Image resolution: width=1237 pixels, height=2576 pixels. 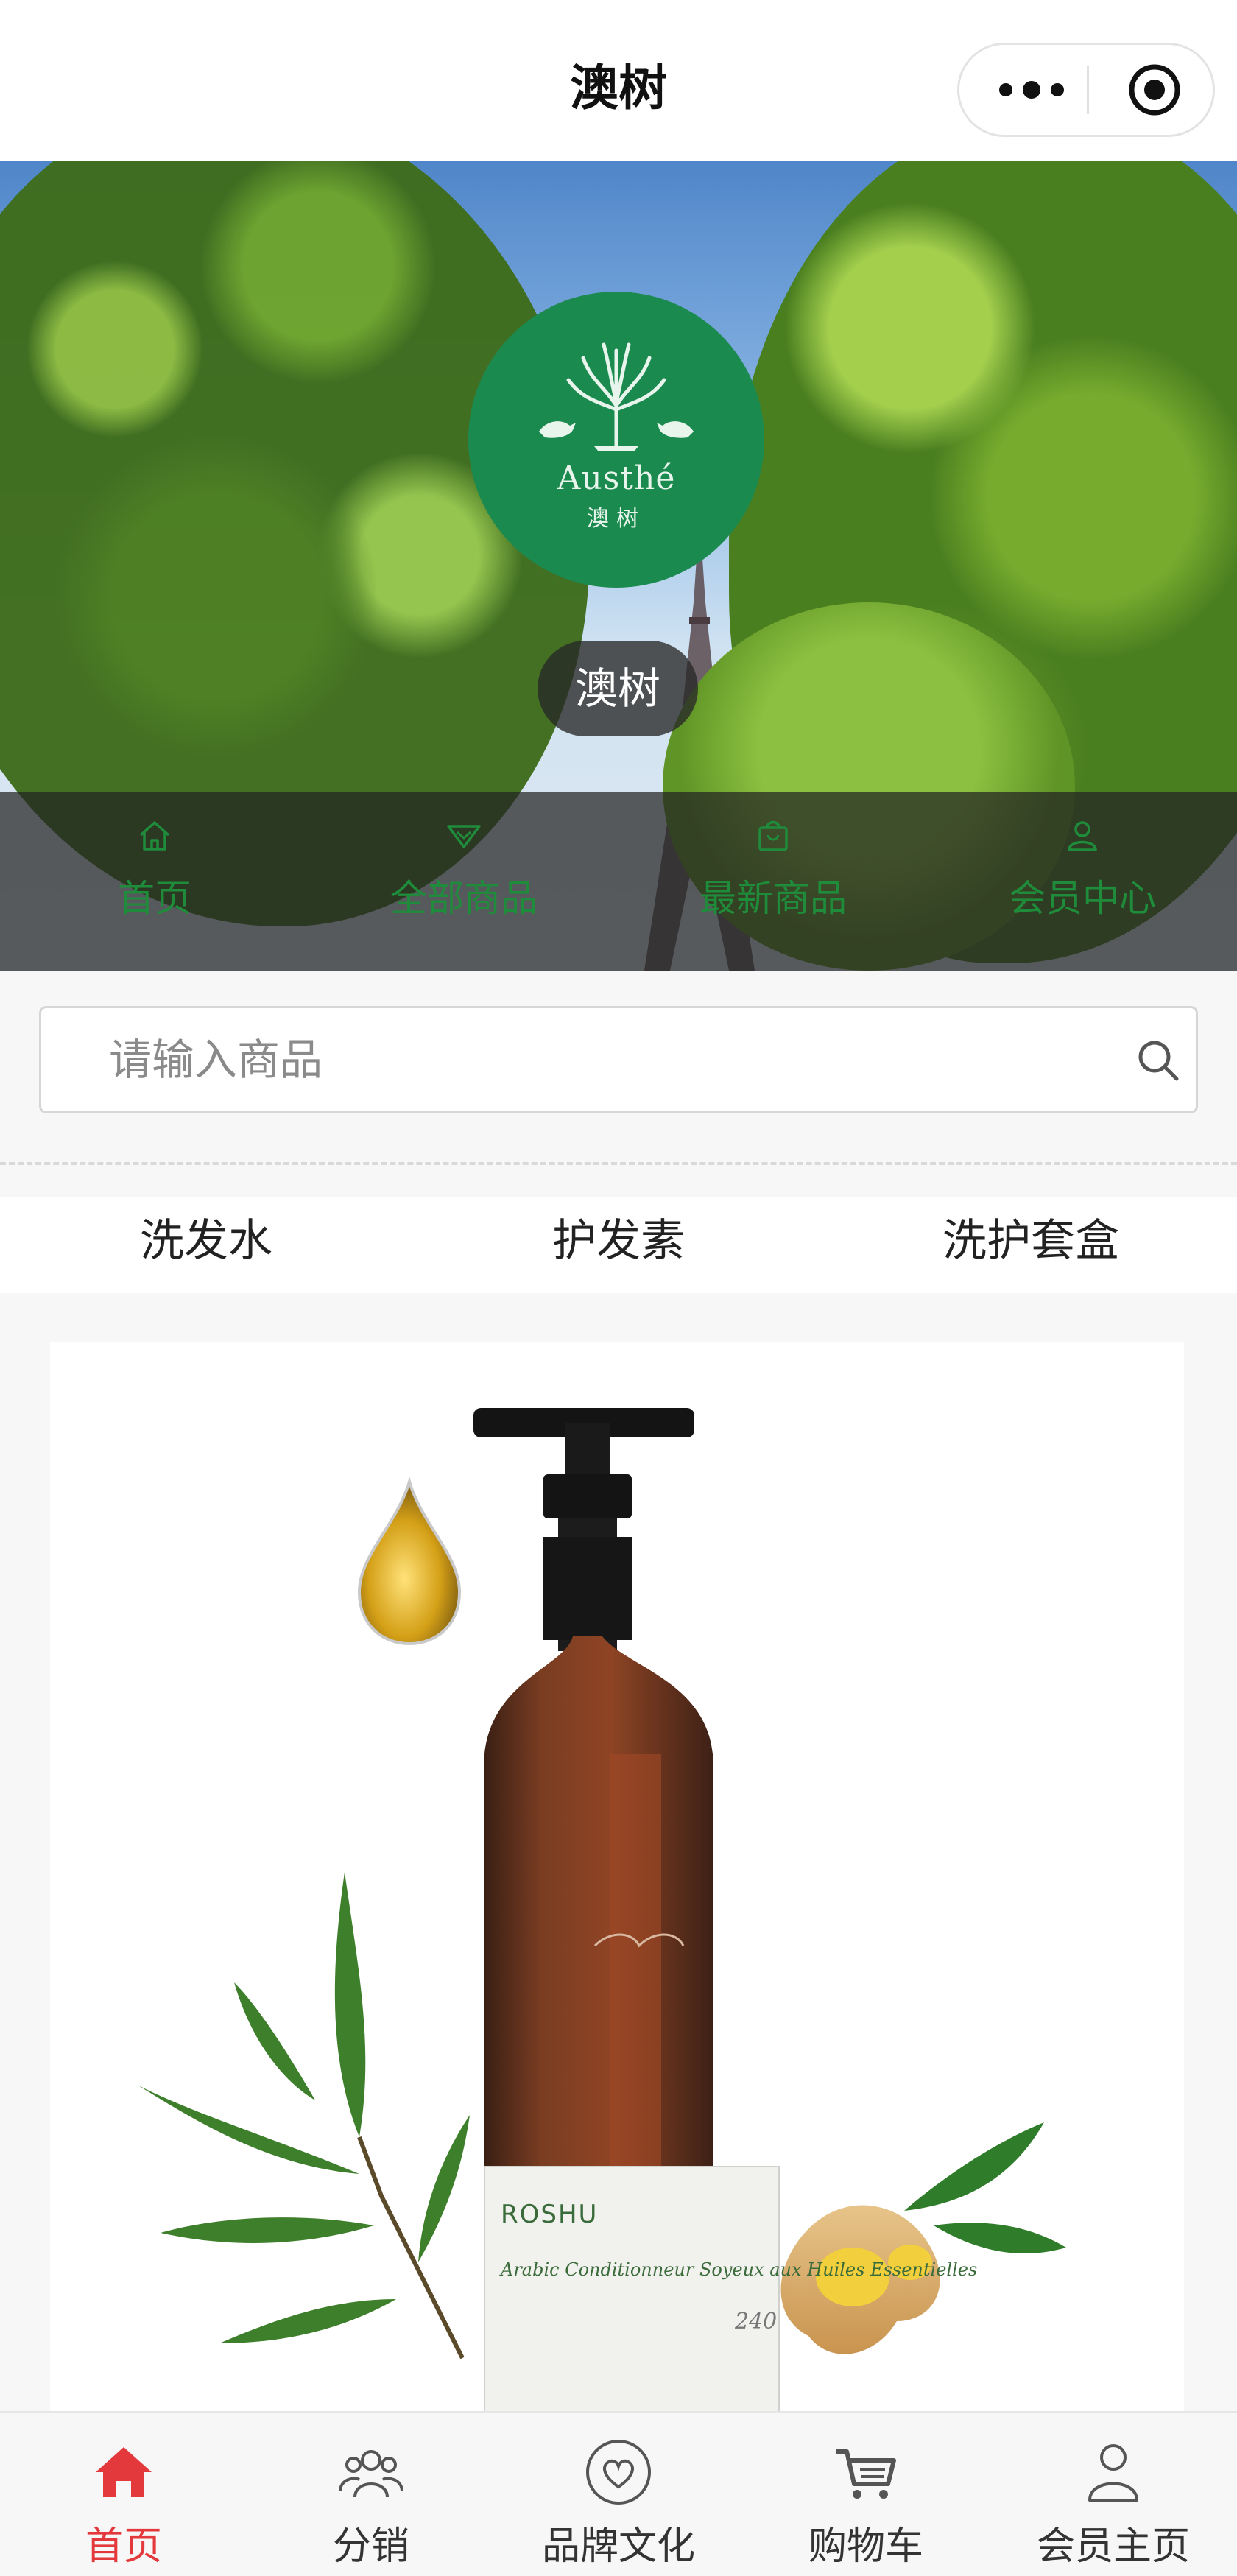 What do you see at coordinates (616, 396) in the screenshot?
I see `tree-kangaroo-icon` at bounding box center [616, 396].